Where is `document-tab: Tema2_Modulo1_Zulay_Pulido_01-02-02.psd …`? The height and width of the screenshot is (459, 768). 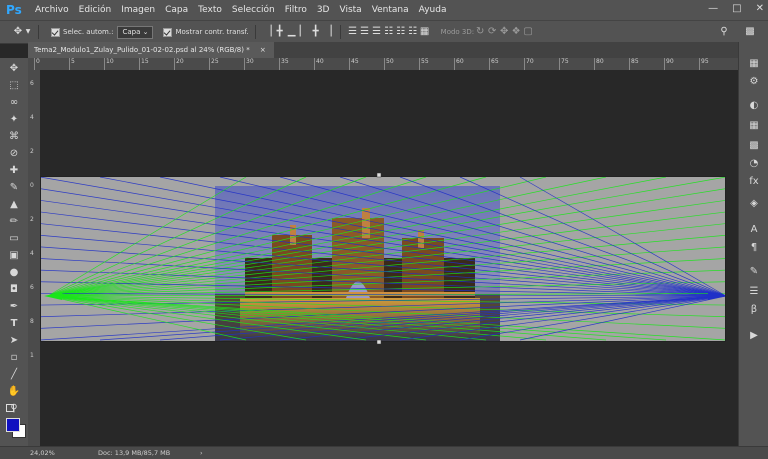 document-tab: Tema2_Modulo1_Zulay_Pulido_01-02-02.psd … is located at coordinates (151, 50).